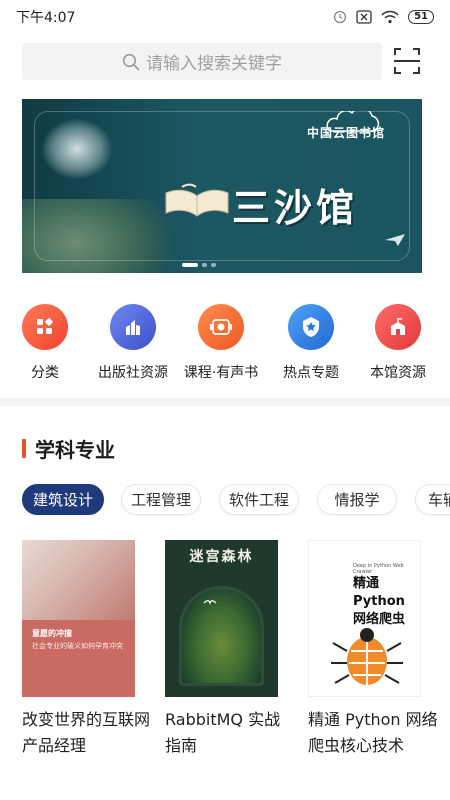  Describe the element at coordinates (197, 200) in the screenshot. I see `open-book-icon` at that location.